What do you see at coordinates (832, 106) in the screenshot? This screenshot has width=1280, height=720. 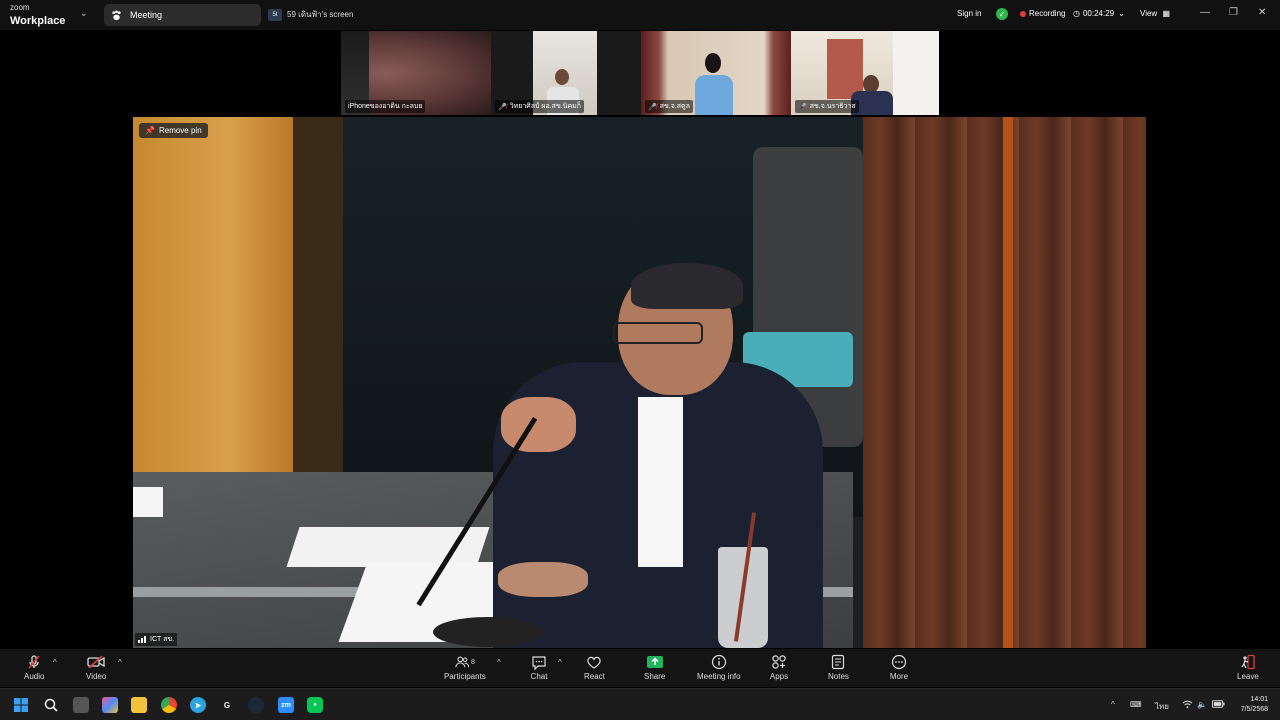 I see `participant-name-text: สข.จ.นราธิวาส` at bounding box center [832, 106].